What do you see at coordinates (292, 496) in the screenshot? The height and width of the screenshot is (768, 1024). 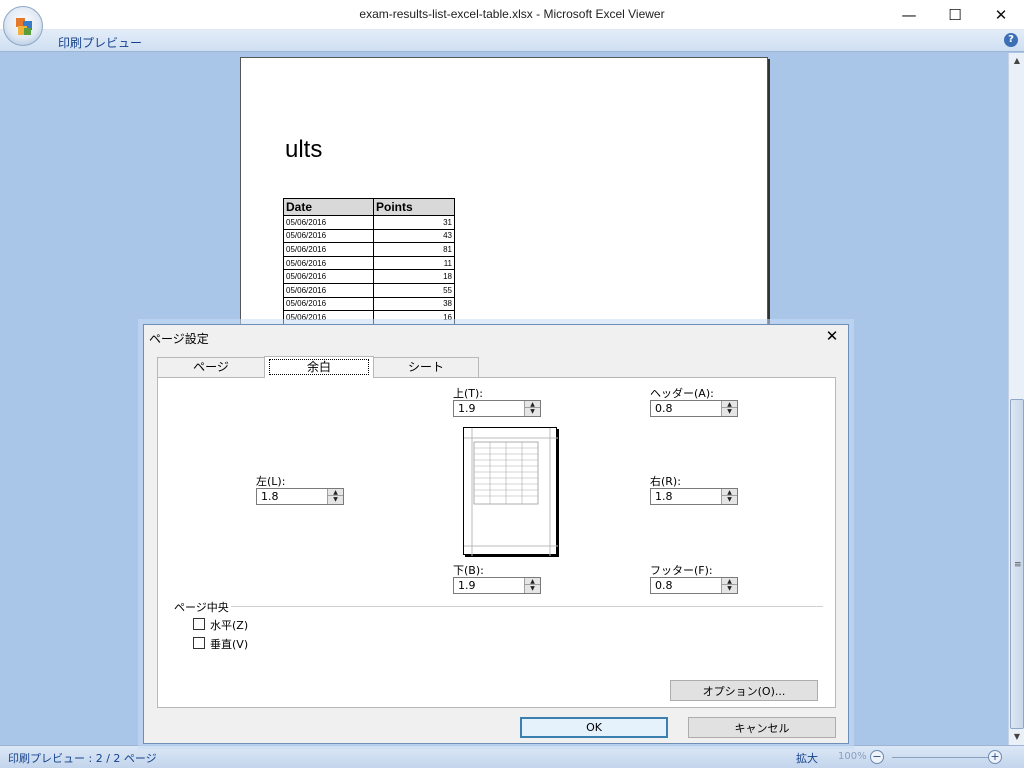 I see `left-margin-input` at bounding box center [292, 496].